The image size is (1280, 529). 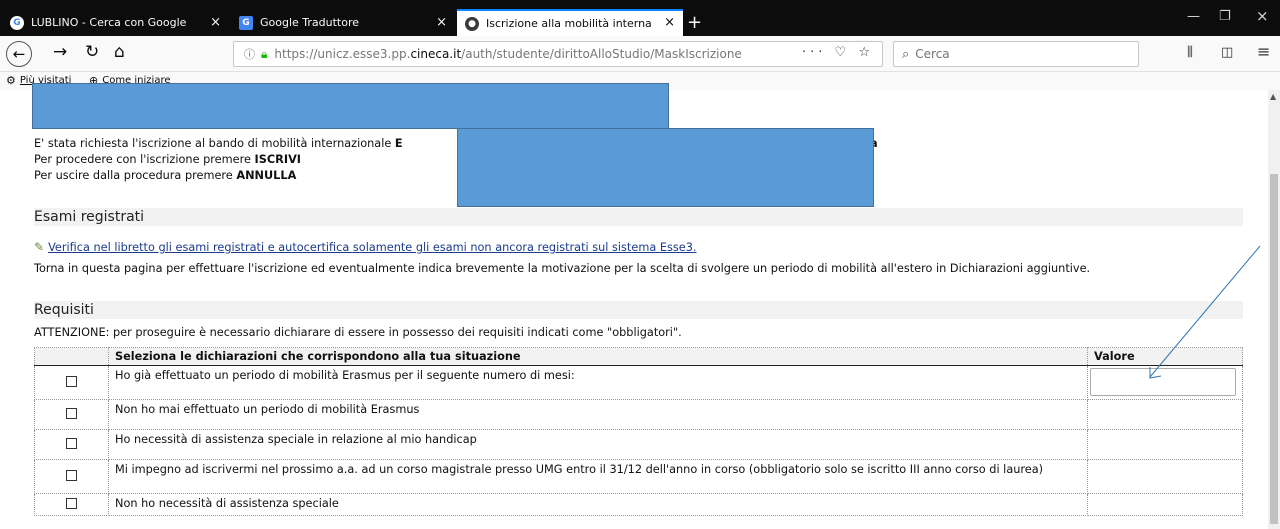 I want to click on page-scrollbar: ▲, so click(x=1274, y=309).